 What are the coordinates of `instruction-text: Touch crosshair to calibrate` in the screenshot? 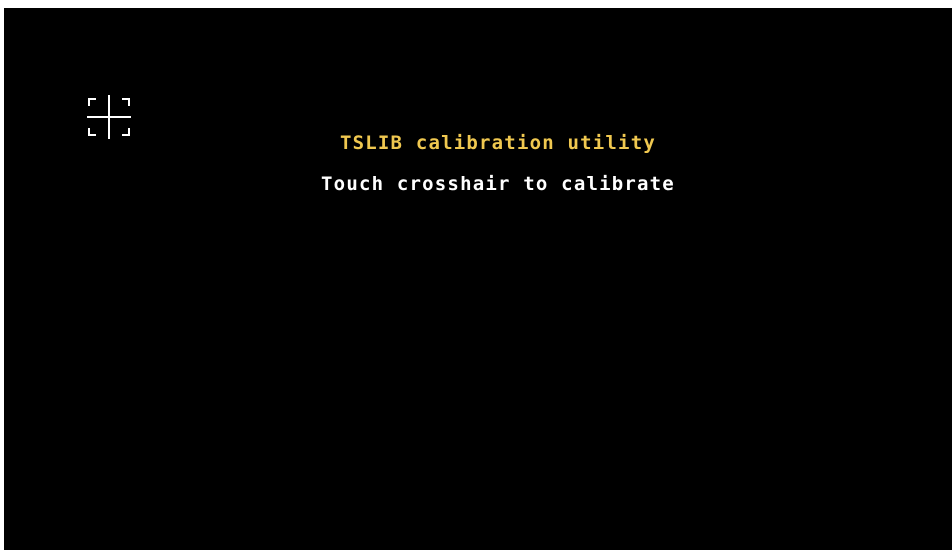 It's located at (498, 184).